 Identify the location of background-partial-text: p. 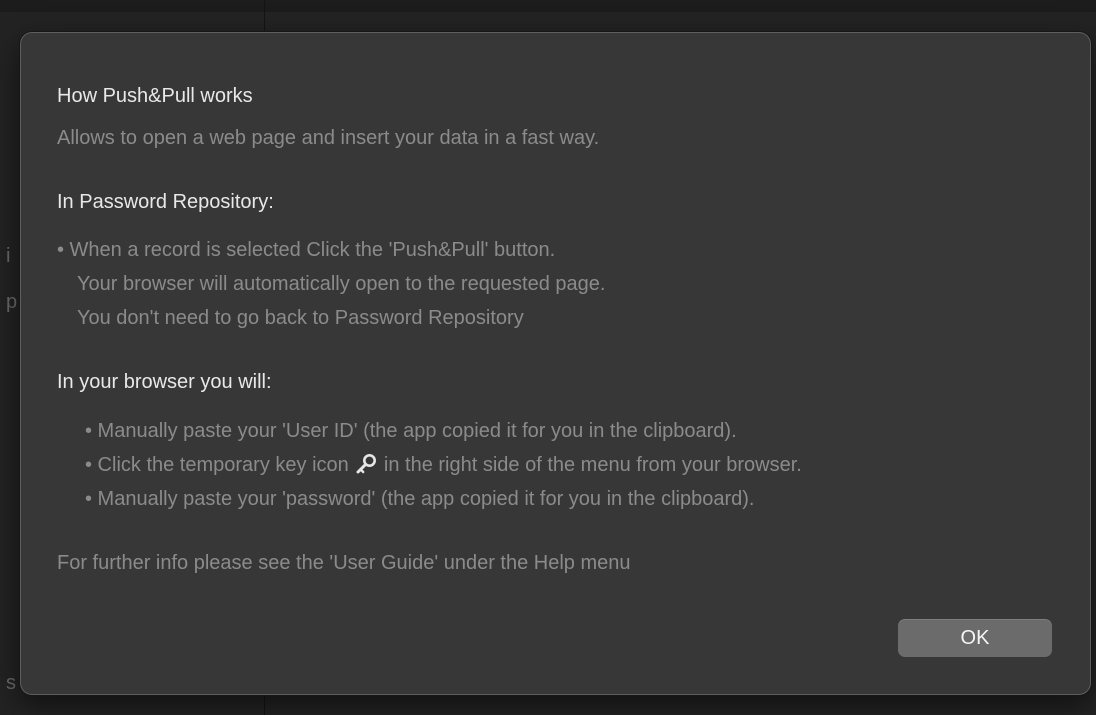
(12, 302).